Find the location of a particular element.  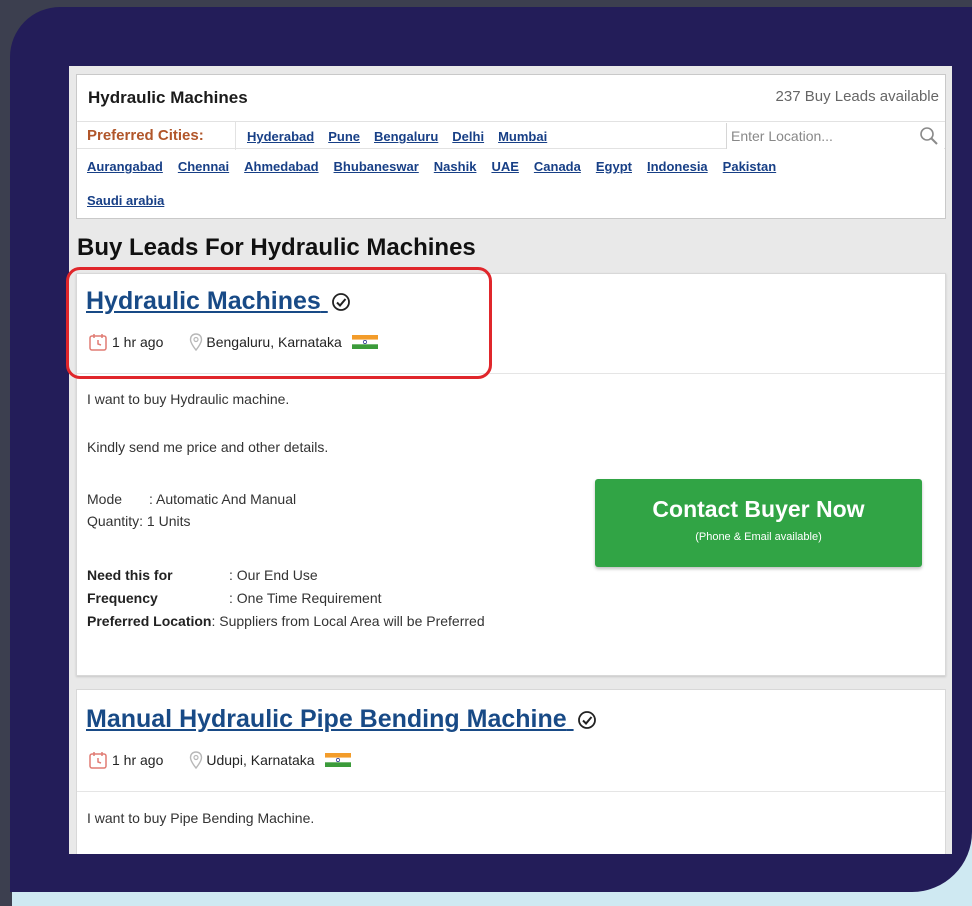

city-link-chennai: Chennai is located at coordinates (203, 166).